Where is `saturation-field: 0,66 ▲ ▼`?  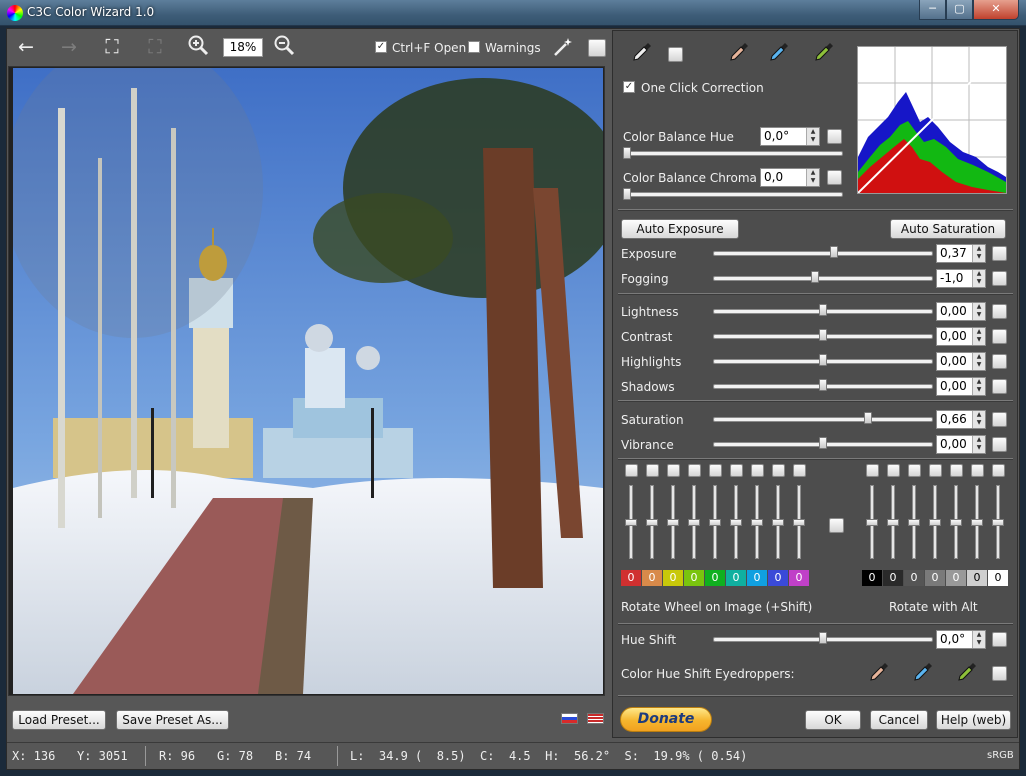 saturation-field: 0,66 ▲ ▼ is located at coordinates (961, 419).